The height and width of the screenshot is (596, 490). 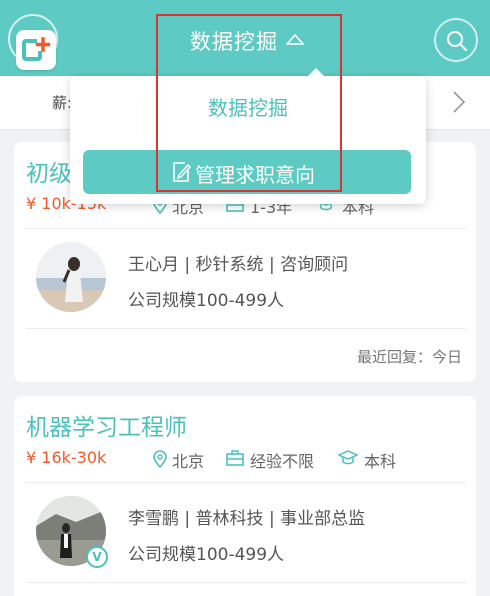 What do you see at coordinates (106, 428) in the screenshot?
I see `job-title: 机器学习工程师` at bounding box center [106, 428].